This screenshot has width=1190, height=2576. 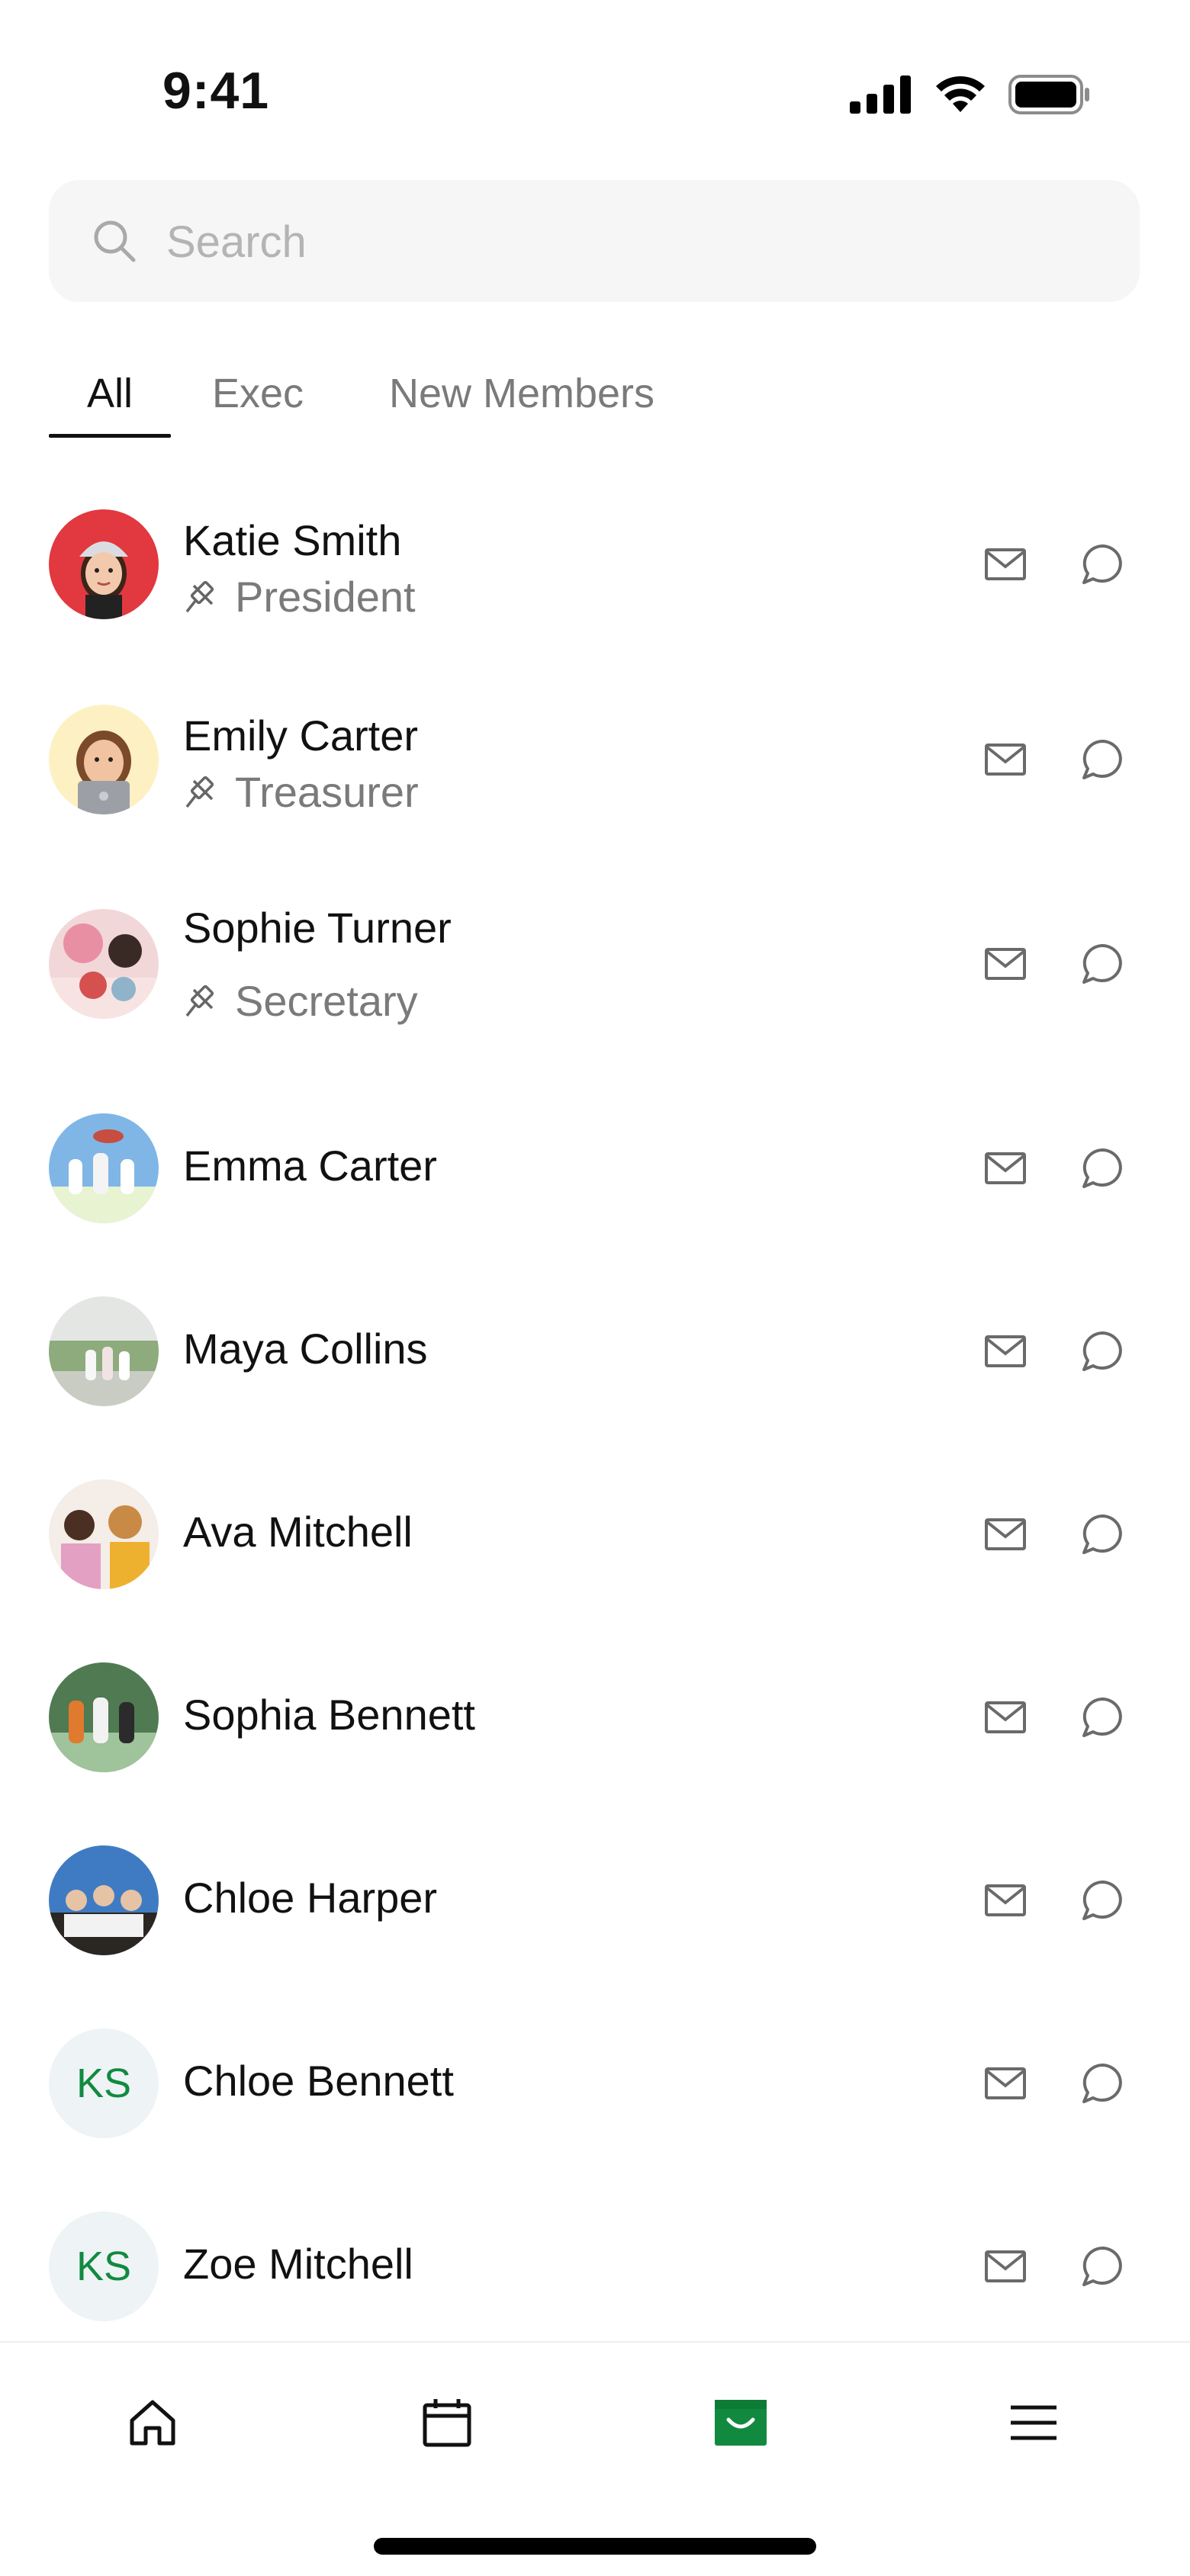 I want to click on member-name: Sophia Bennett, so click(x=329, y=1715).